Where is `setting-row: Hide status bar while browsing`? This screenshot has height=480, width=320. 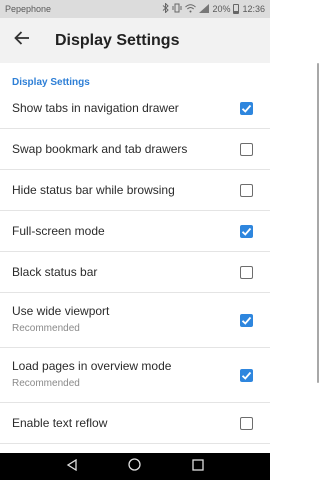
setting-row: Hide status bar while browsing is located at coordinates (135, 190).